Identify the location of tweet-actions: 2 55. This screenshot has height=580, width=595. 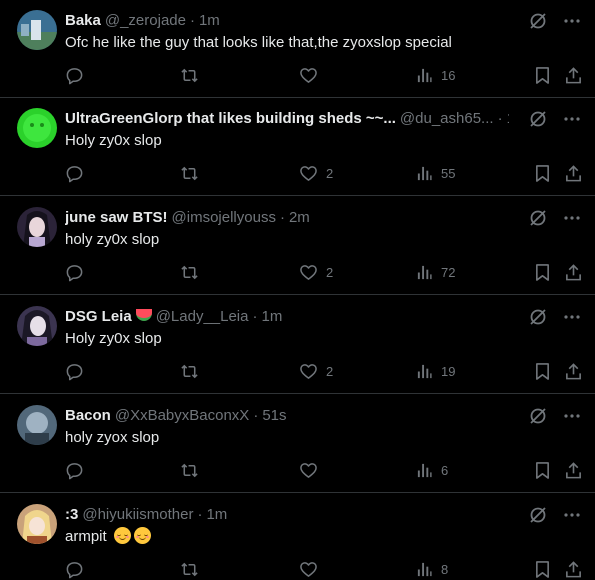
(297, 173).